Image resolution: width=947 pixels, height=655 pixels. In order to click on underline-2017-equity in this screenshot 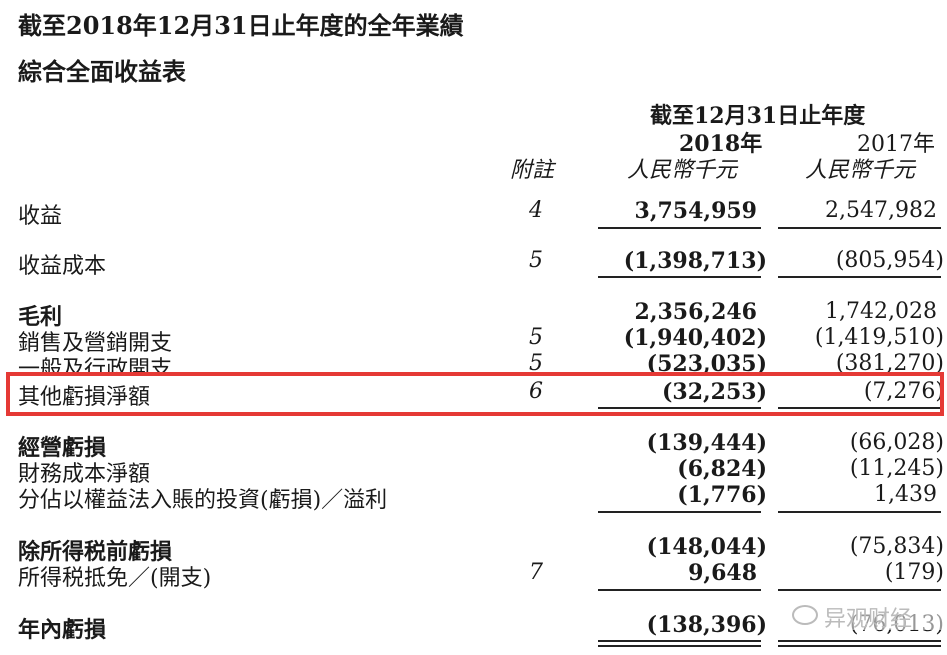, I will do `click(859, 512)`.